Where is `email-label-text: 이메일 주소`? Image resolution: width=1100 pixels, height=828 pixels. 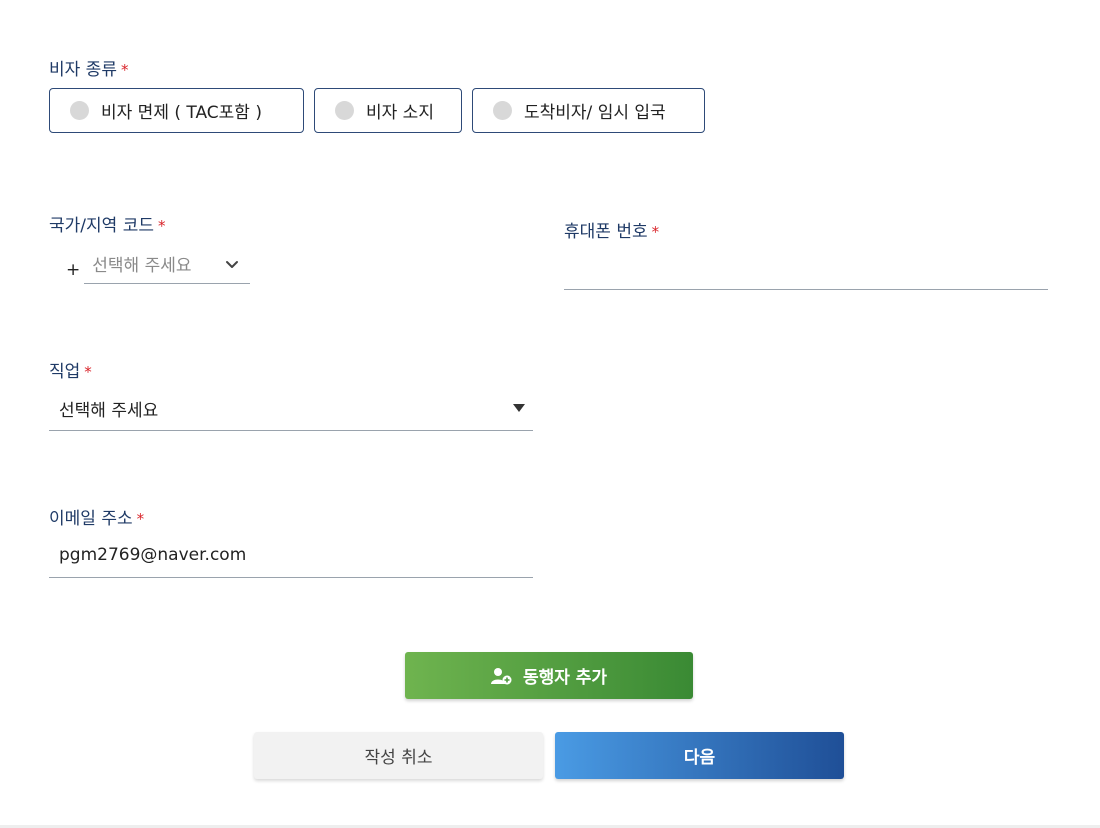 email-label-text: 이메일 주소 is located at coordinates (91, 519).